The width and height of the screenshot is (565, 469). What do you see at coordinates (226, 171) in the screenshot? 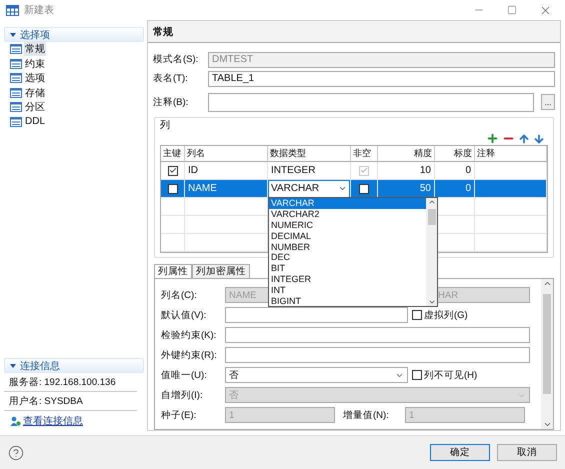
I see `table-cell: ID` at bounding box center [226, 171].